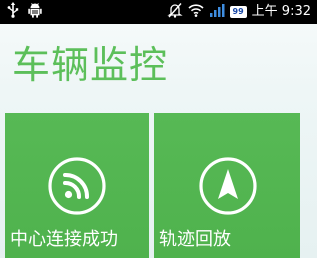 Image resolution: width=320 pixels, height=258 pixels. I want to click on navigation-arrow-icon, so click(228, 186).